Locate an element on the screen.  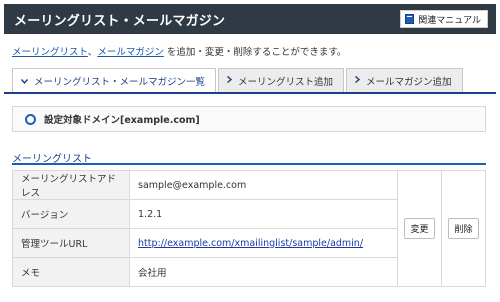
row-value-version: 1.2.1 is located at coordinates (263, 214).